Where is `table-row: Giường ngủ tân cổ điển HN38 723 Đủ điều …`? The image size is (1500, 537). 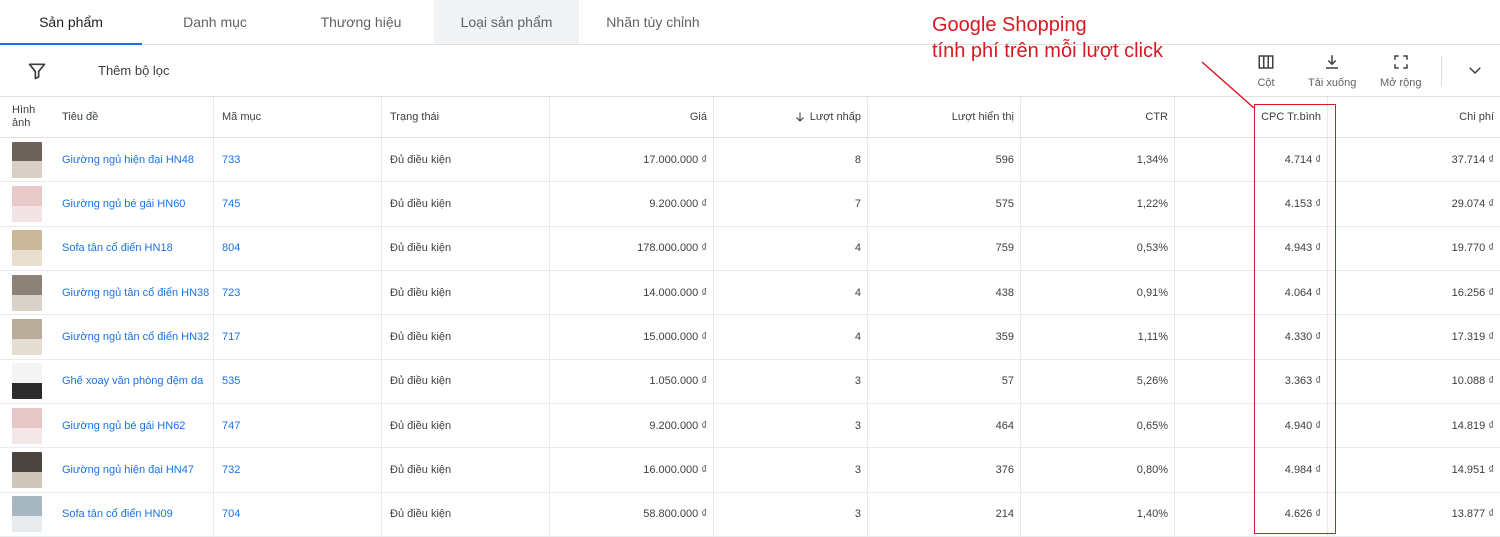 table-row: Giường ngủ tân cổ điển HN38 723 Đủ điều … is located at coordinates (750, 293).